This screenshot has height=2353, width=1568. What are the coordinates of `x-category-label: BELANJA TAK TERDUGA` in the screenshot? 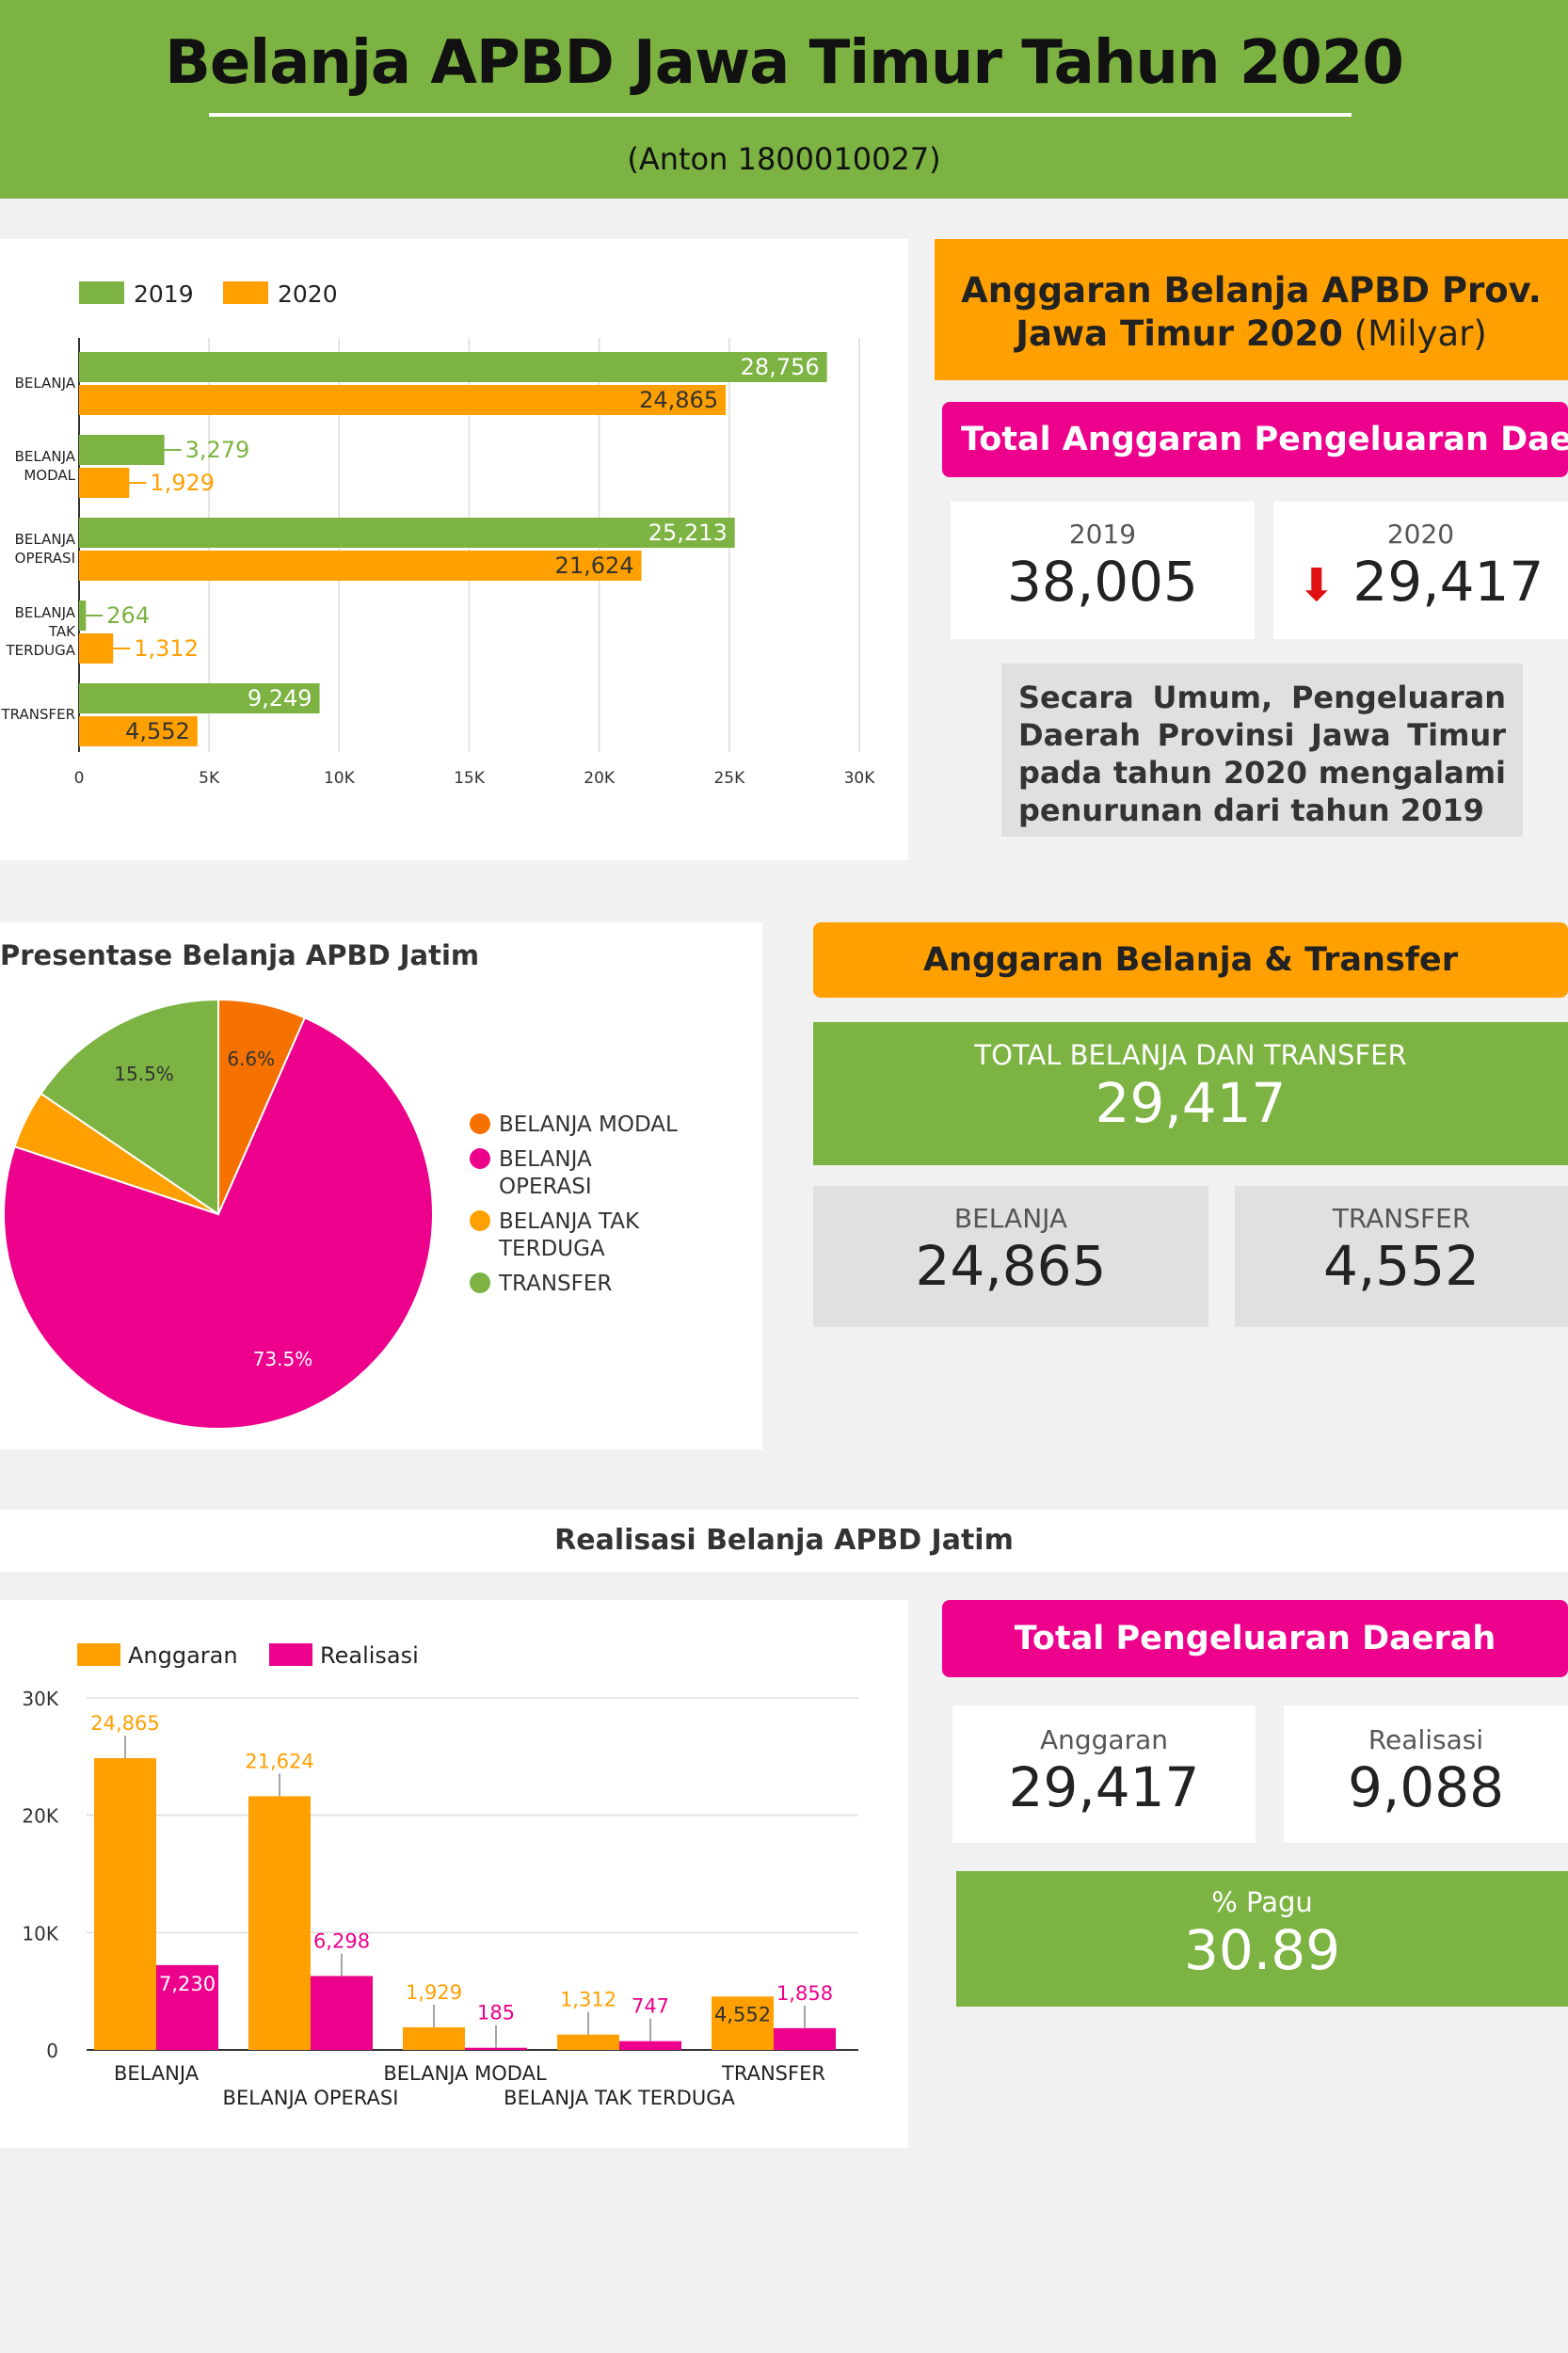 It's located at (619, 2098).